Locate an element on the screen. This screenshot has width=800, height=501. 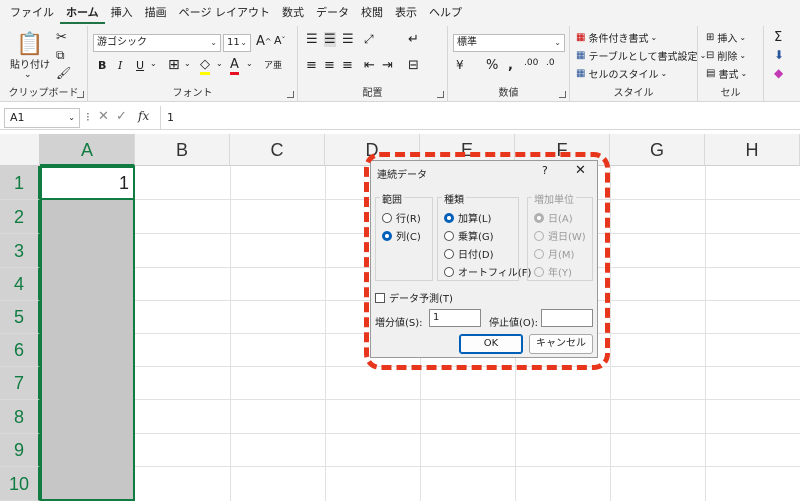
autosum-icon: Σ is located at coordinates (778, 37).